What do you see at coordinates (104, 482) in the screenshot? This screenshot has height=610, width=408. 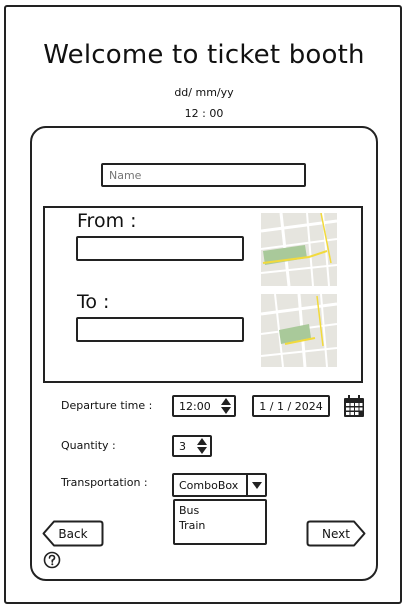 I see `transportation-label: Transportation :` at bounding box center [104, 482].